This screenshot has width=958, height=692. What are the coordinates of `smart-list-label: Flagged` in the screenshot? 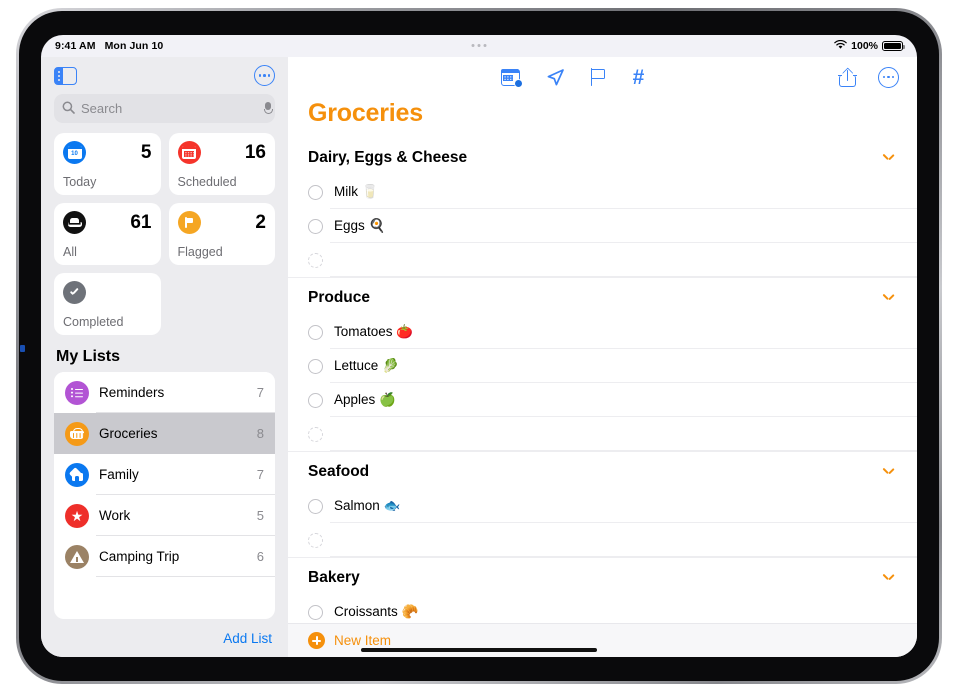 It's located at (200, 251).